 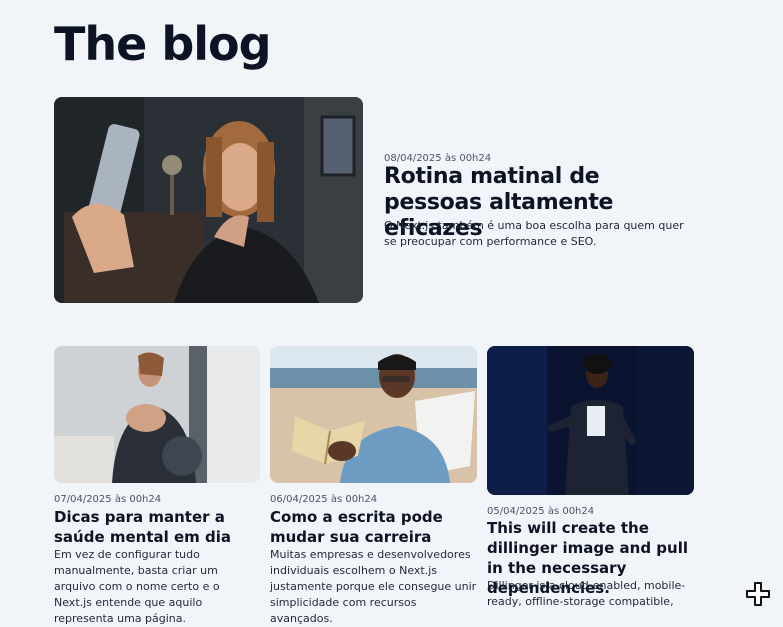 I want to click on post-title-link: Dicas para manter a saúde mental em dia, so click(x=142, y=527).